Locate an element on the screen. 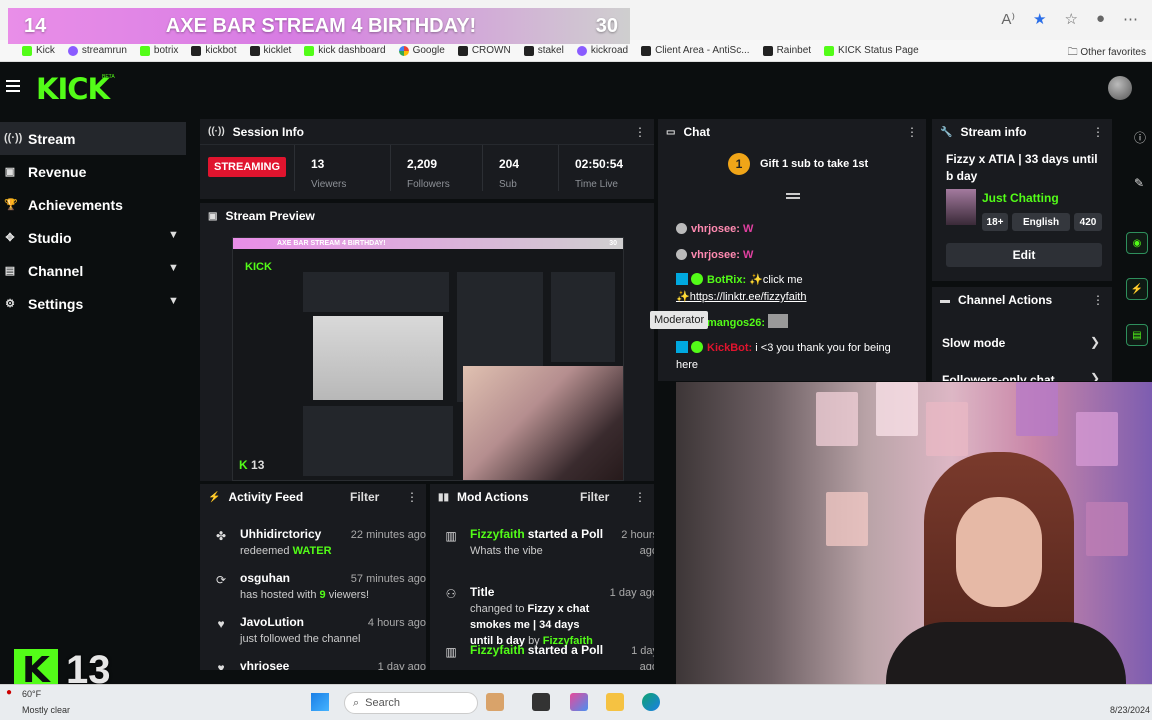 The width and height of the screenshot is (1152, 720). chevron-down-icon: ▼ is located at coordinates (173, 301).